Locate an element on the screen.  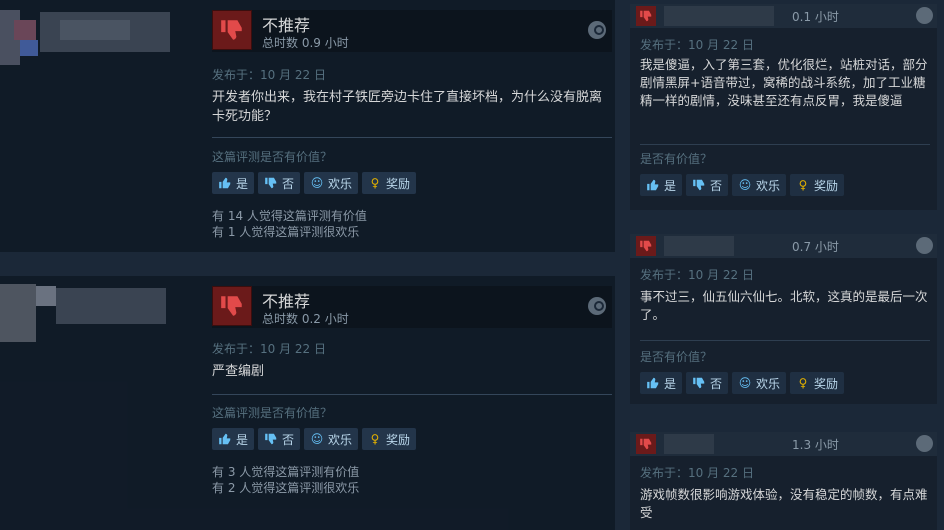
playtime: 总时数 0.9 小时 is located at coordinates (305, 43).